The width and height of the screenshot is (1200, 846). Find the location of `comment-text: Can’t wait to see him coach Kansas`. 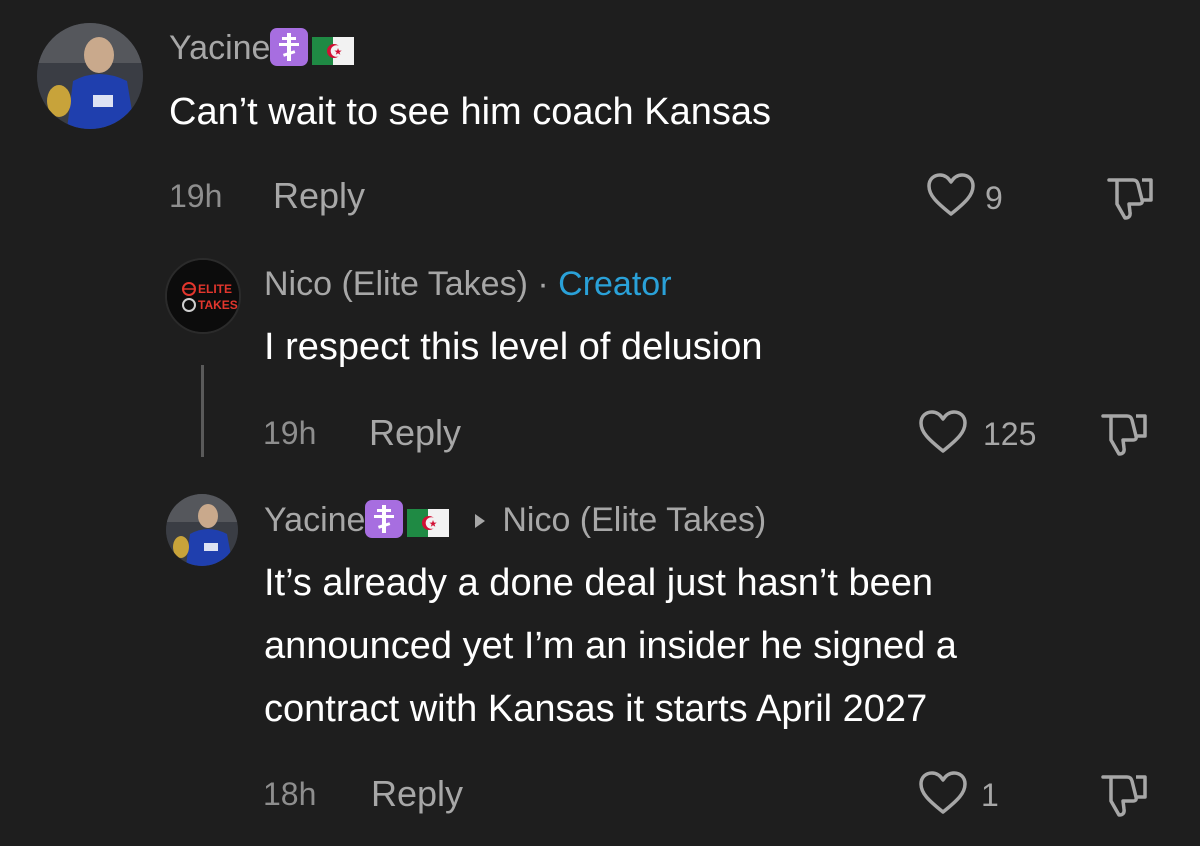

comment-text: Can’t wait to see him coach Kansas is located at coordinates (470, 112).